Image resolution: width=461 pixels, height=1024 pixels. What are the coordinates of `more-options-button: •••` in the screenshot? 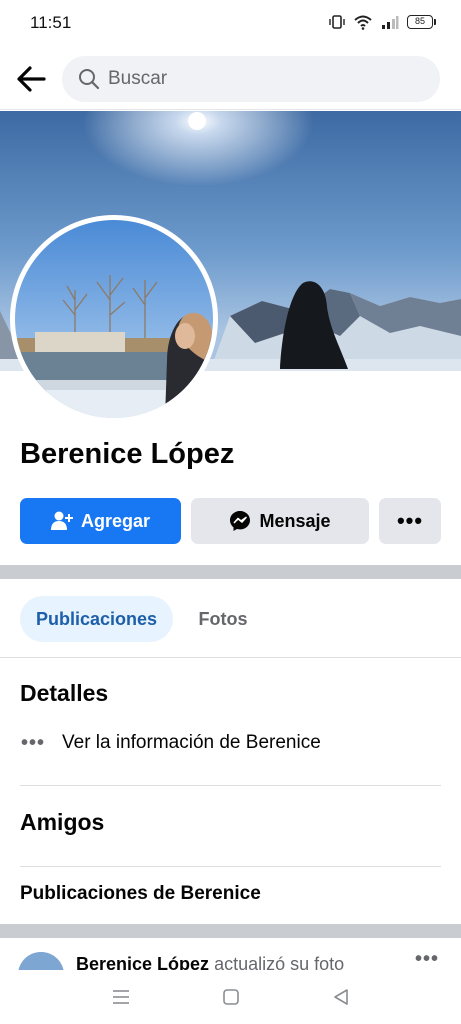 It's located at (410, 521).